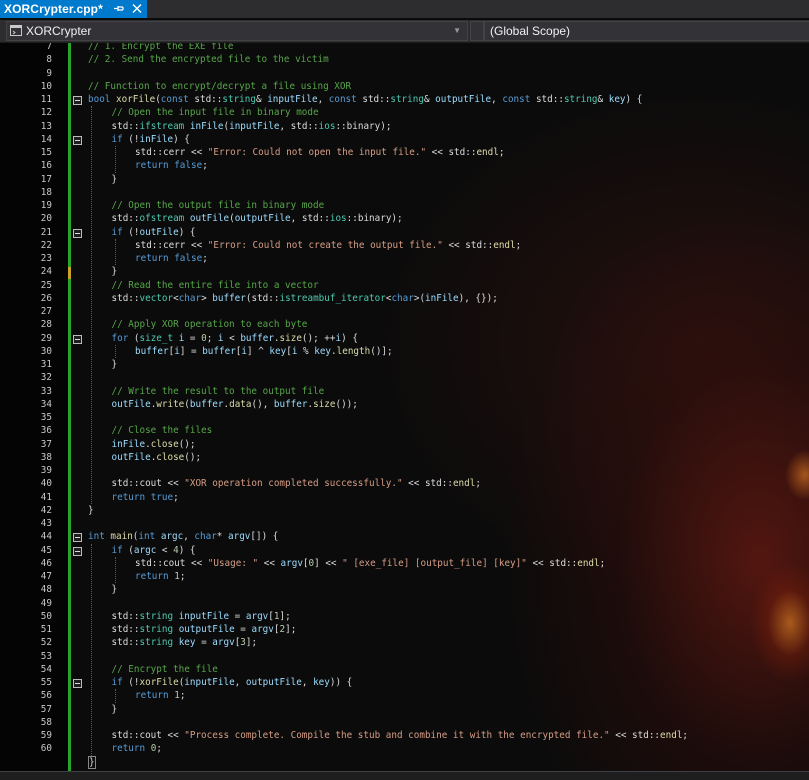  Describe the element at coordinates (137, 8) in the screenshot. I see `close-icon` at that location.